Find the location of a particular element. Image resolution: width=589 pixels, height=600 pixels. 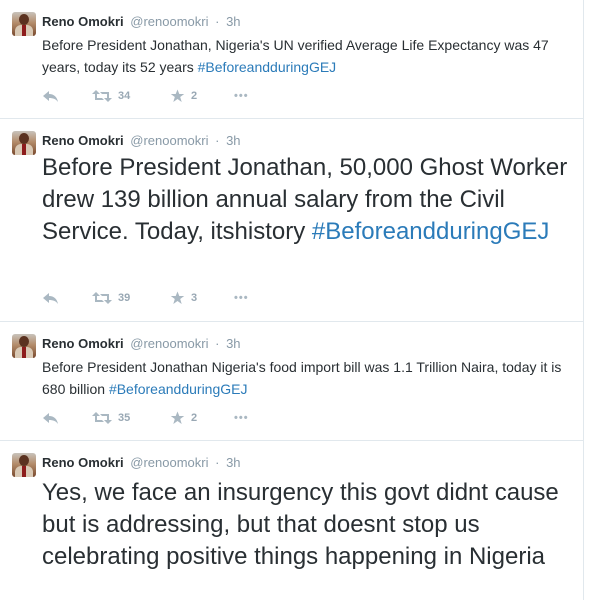

retweet-count: 34 is located at coordinates (124, 96).